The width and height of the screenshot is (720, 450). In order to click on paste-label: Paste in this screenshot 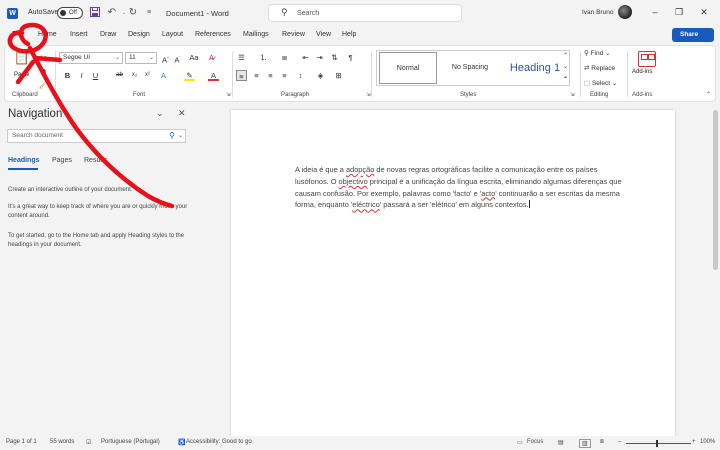, I will do `click(21, 75)`.